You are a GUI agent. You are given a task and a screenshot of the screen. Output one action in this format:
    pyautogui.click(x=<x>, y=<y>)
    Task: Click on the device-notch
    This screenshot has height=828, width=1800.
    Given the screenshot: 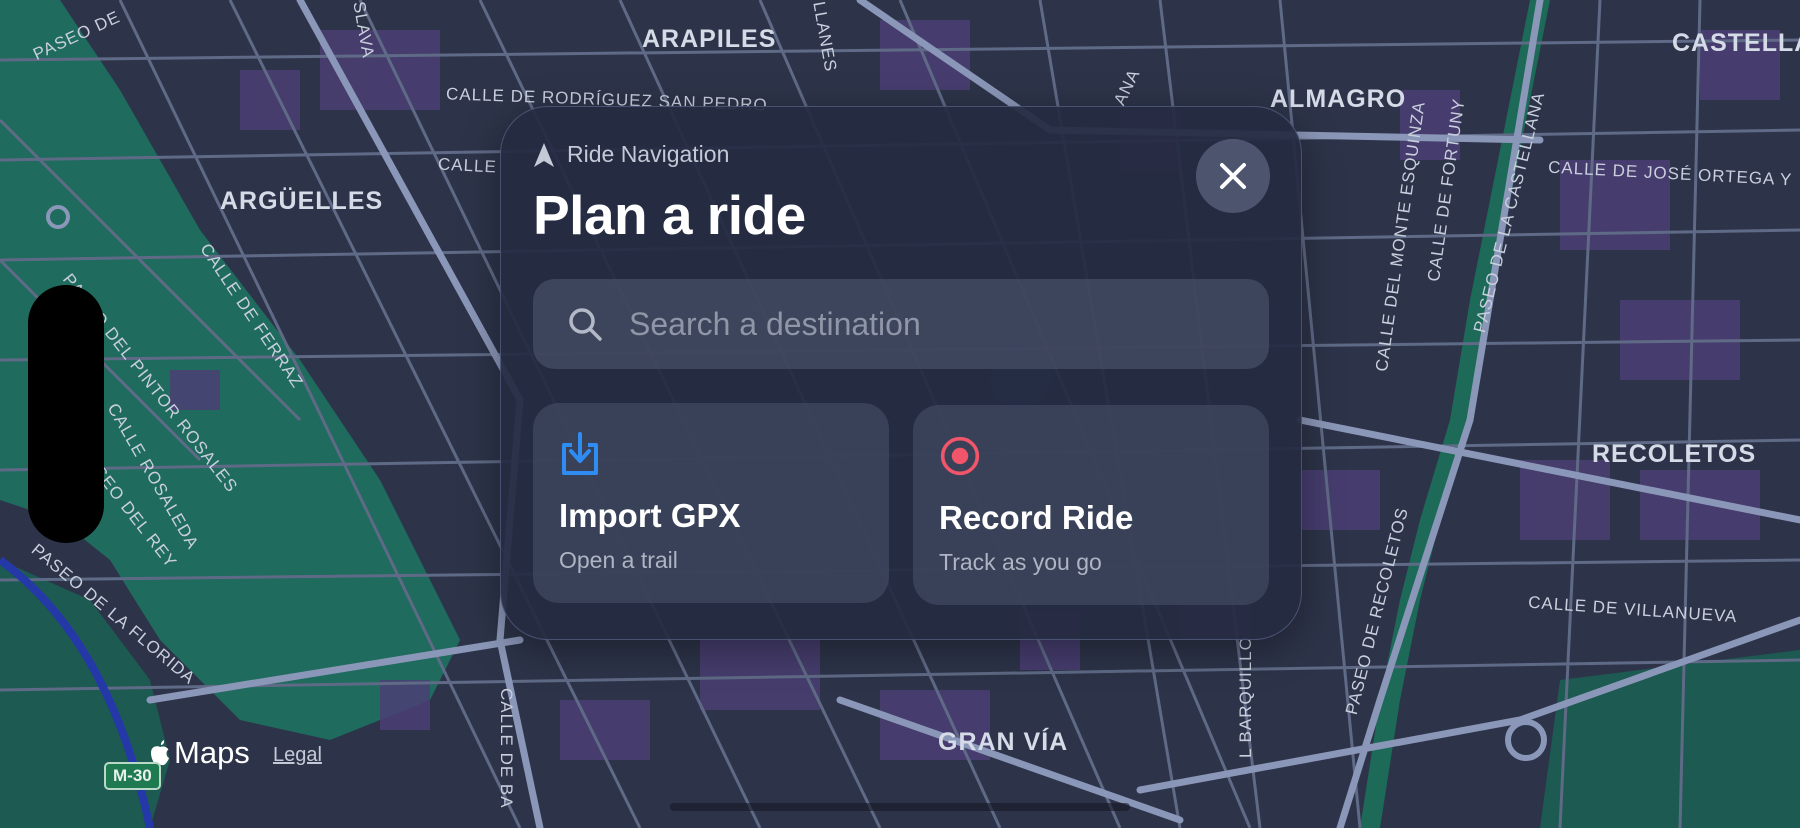 What is the action you would take?
    pyautogui.click(x=66, y=414)
    